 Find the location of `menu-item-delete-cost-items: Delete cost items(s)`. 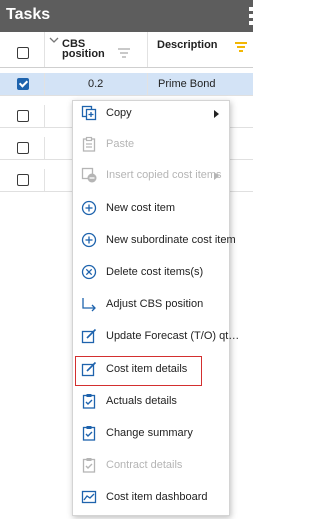

menu-item-delete-cost-items: Delete cost items(s) is located at coordinates (151, 273).